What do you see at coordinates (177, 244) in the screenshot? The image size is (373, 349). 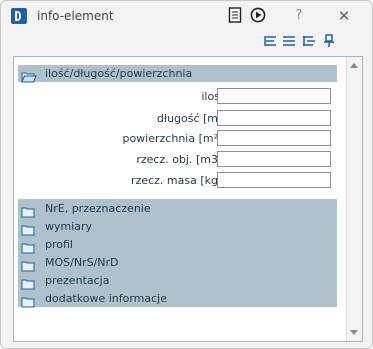 I see `group-header-profile: profil` at bounding box center [177, 244].